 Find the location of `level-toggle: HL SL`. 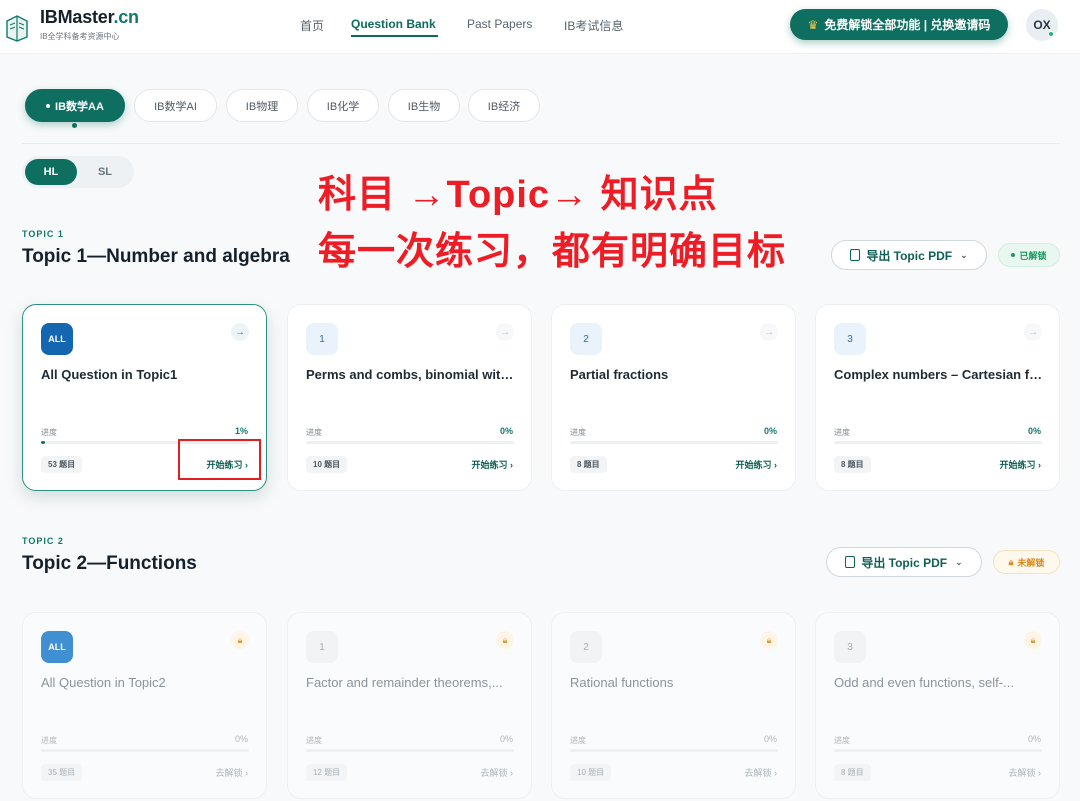

level-toggle: HL SL is located at coordinates (78, 172).